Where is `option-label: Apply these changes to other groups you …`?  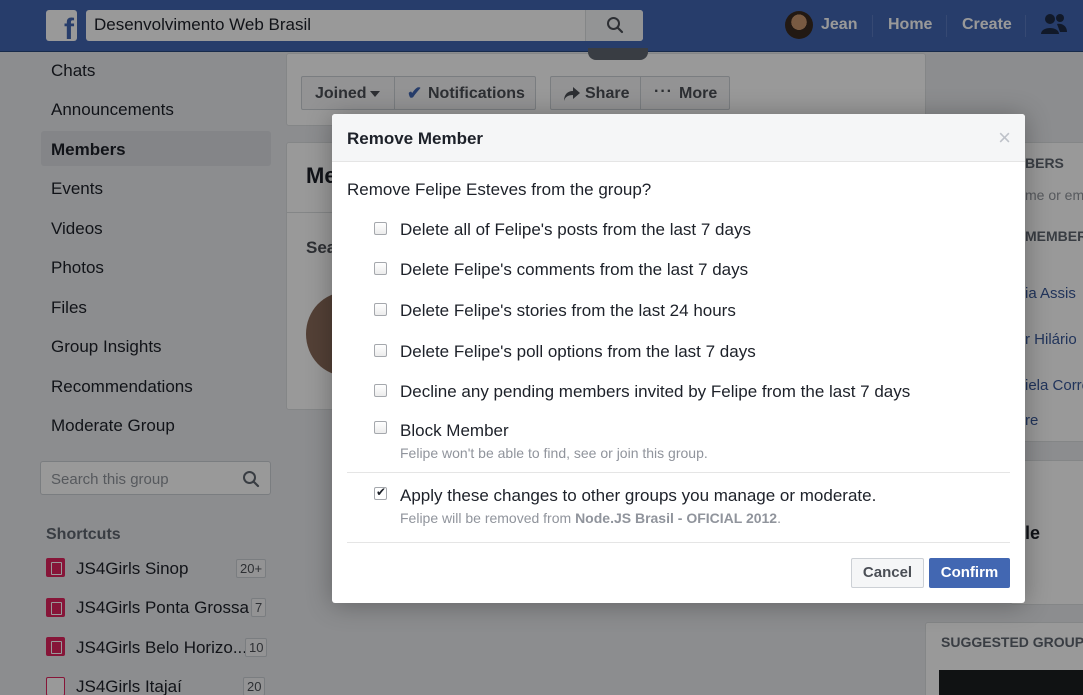
option-label: Apply these changes to other groups you … is located at coordinates (638, 496).